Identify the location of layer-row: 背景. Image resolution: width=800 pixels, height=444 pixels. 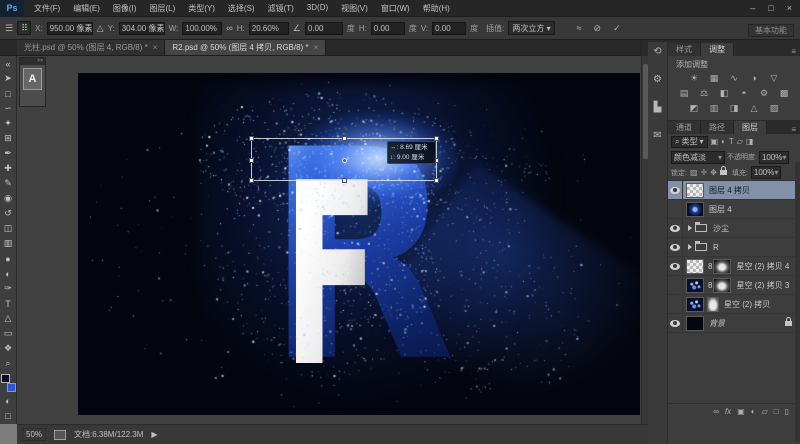
(734, 323).